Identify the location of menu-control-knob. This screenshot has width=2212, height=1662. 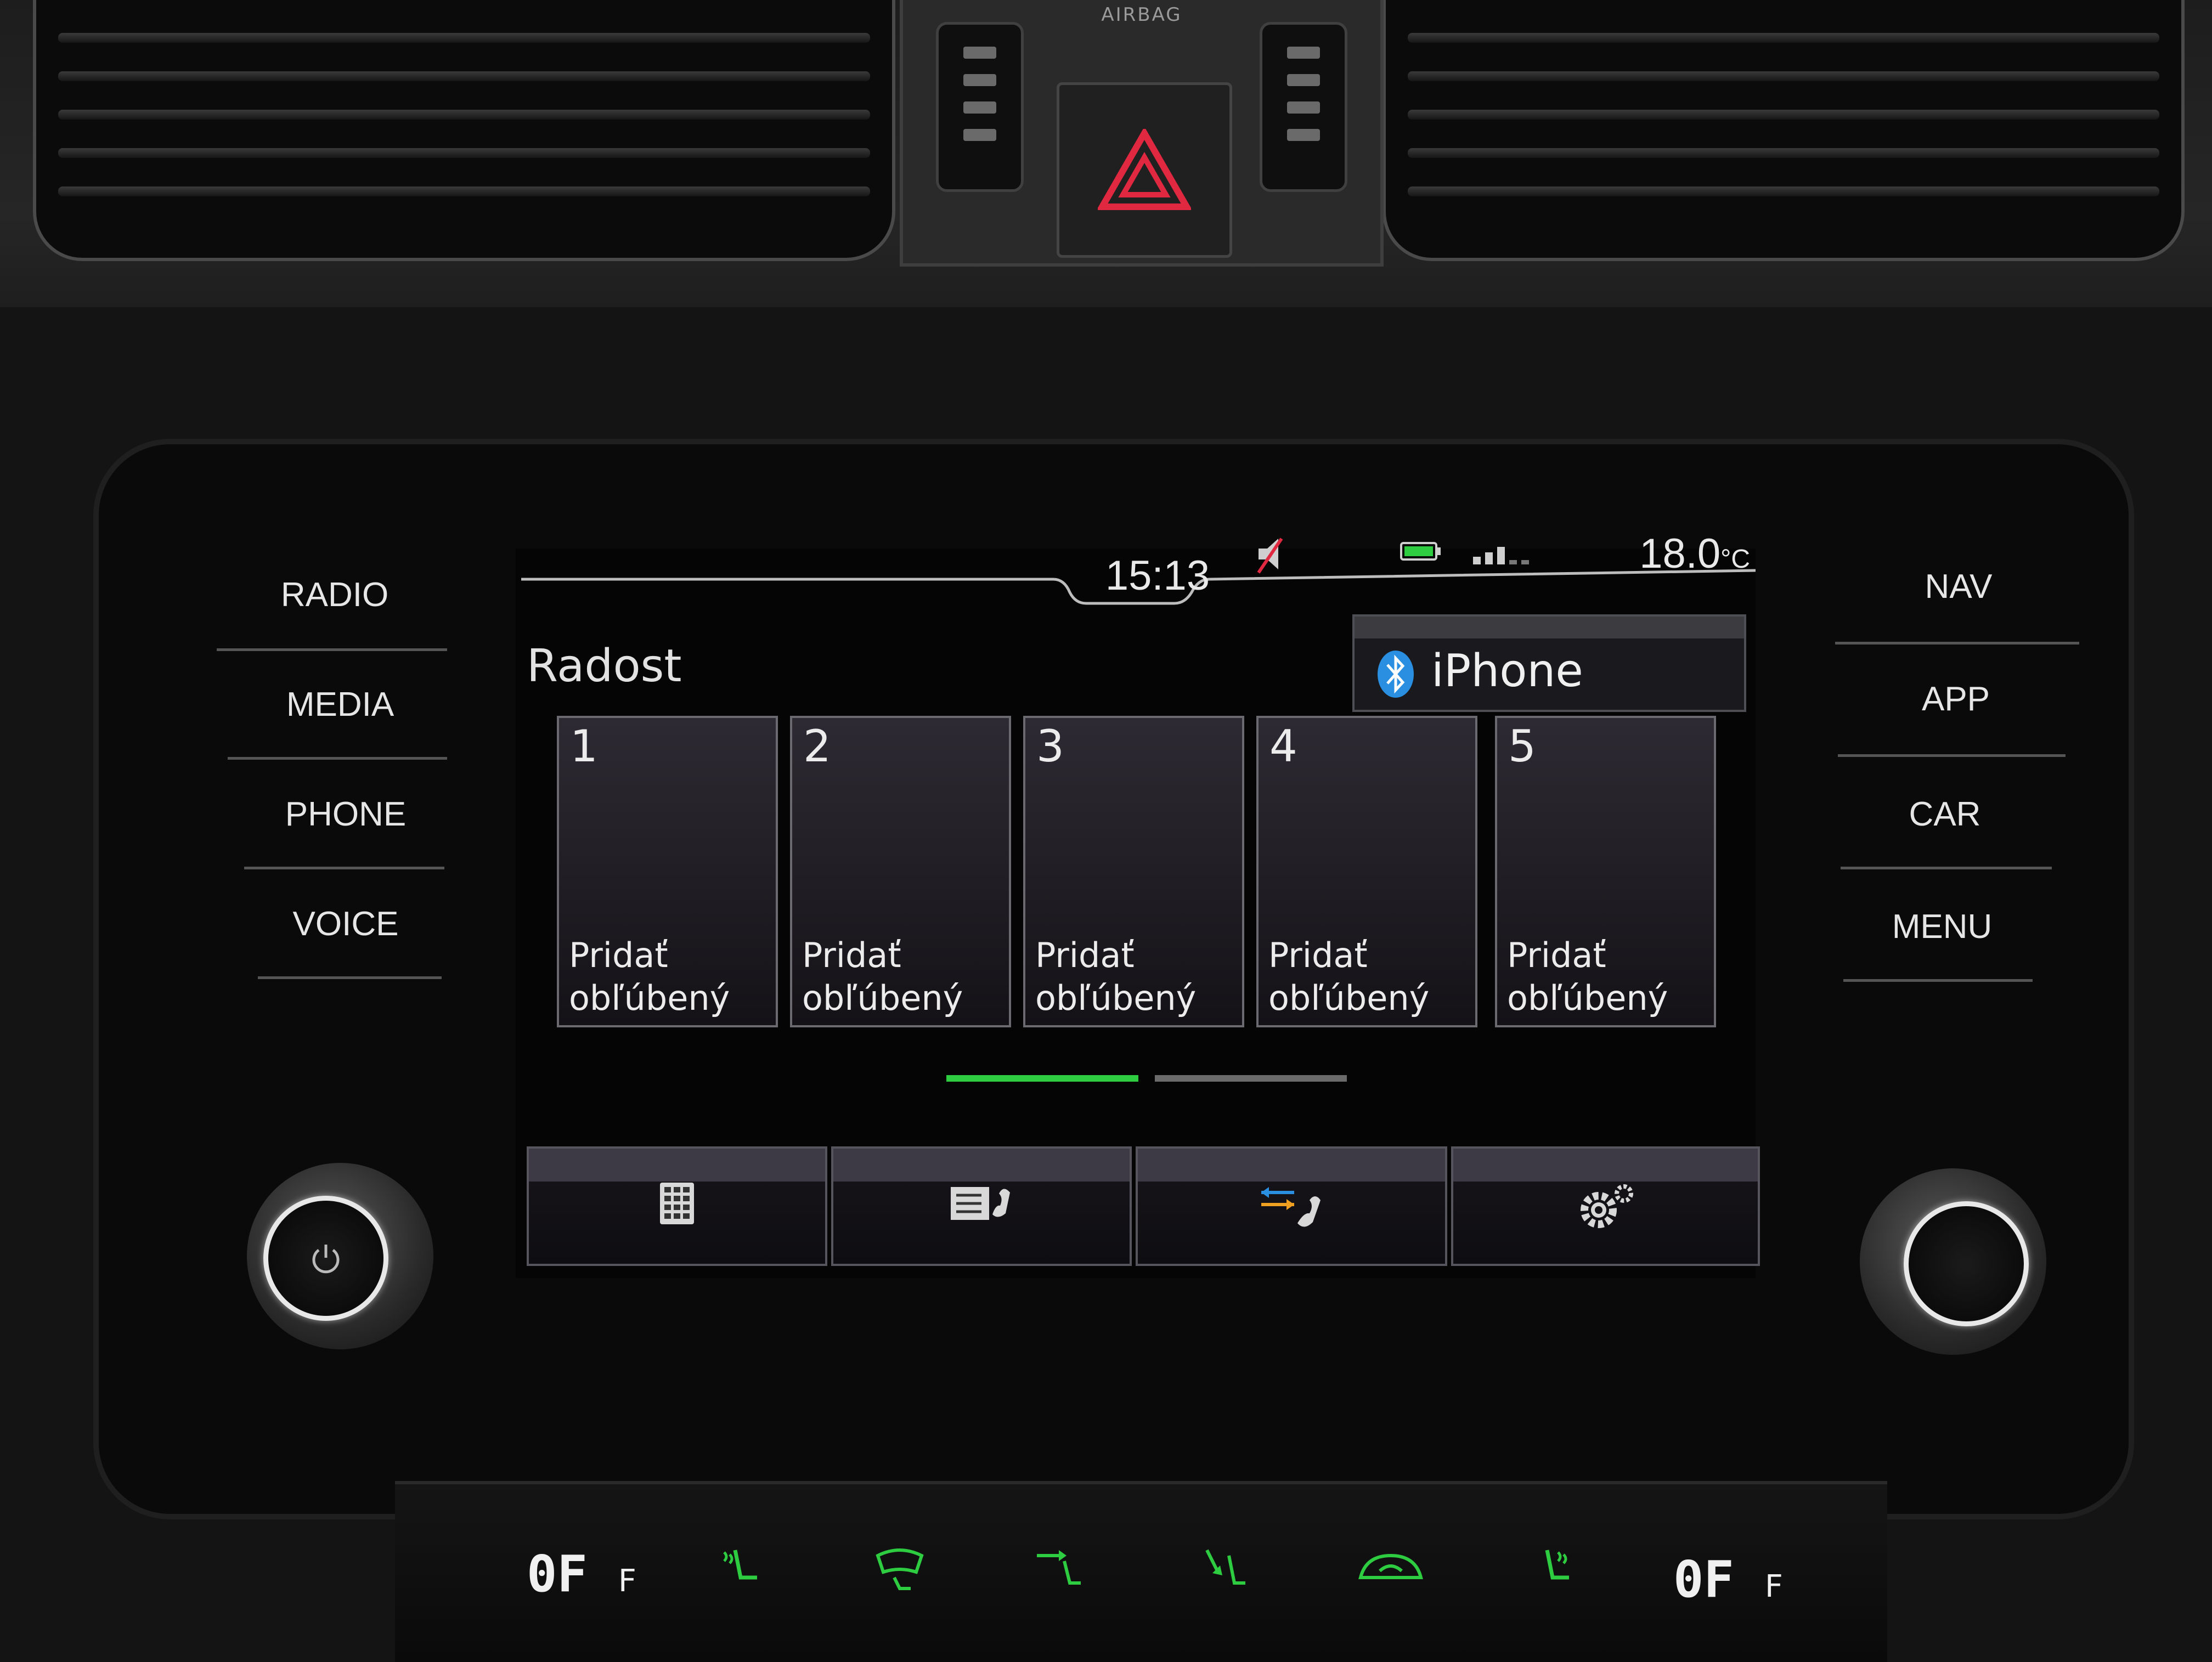
(1953, 1261).